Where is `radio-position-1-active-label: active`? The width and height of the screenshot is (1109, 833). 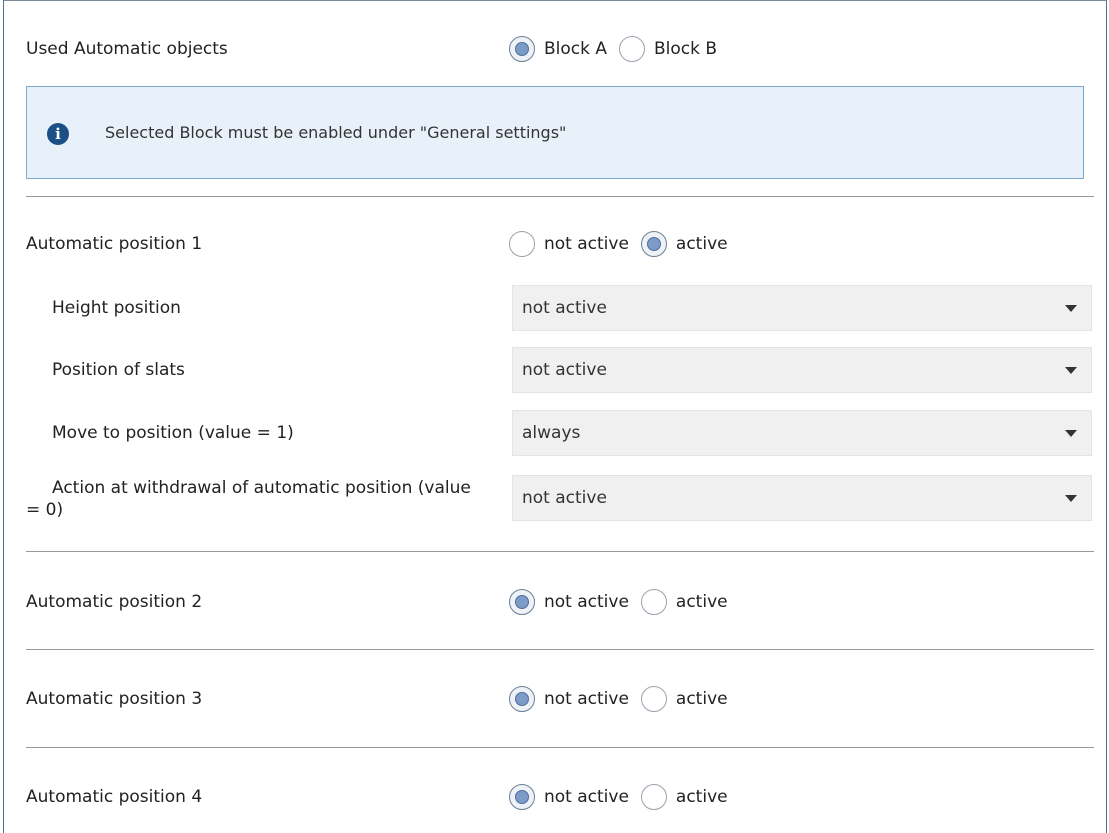 radio-position-1-active-label: active is located at coordinates (701, 244).